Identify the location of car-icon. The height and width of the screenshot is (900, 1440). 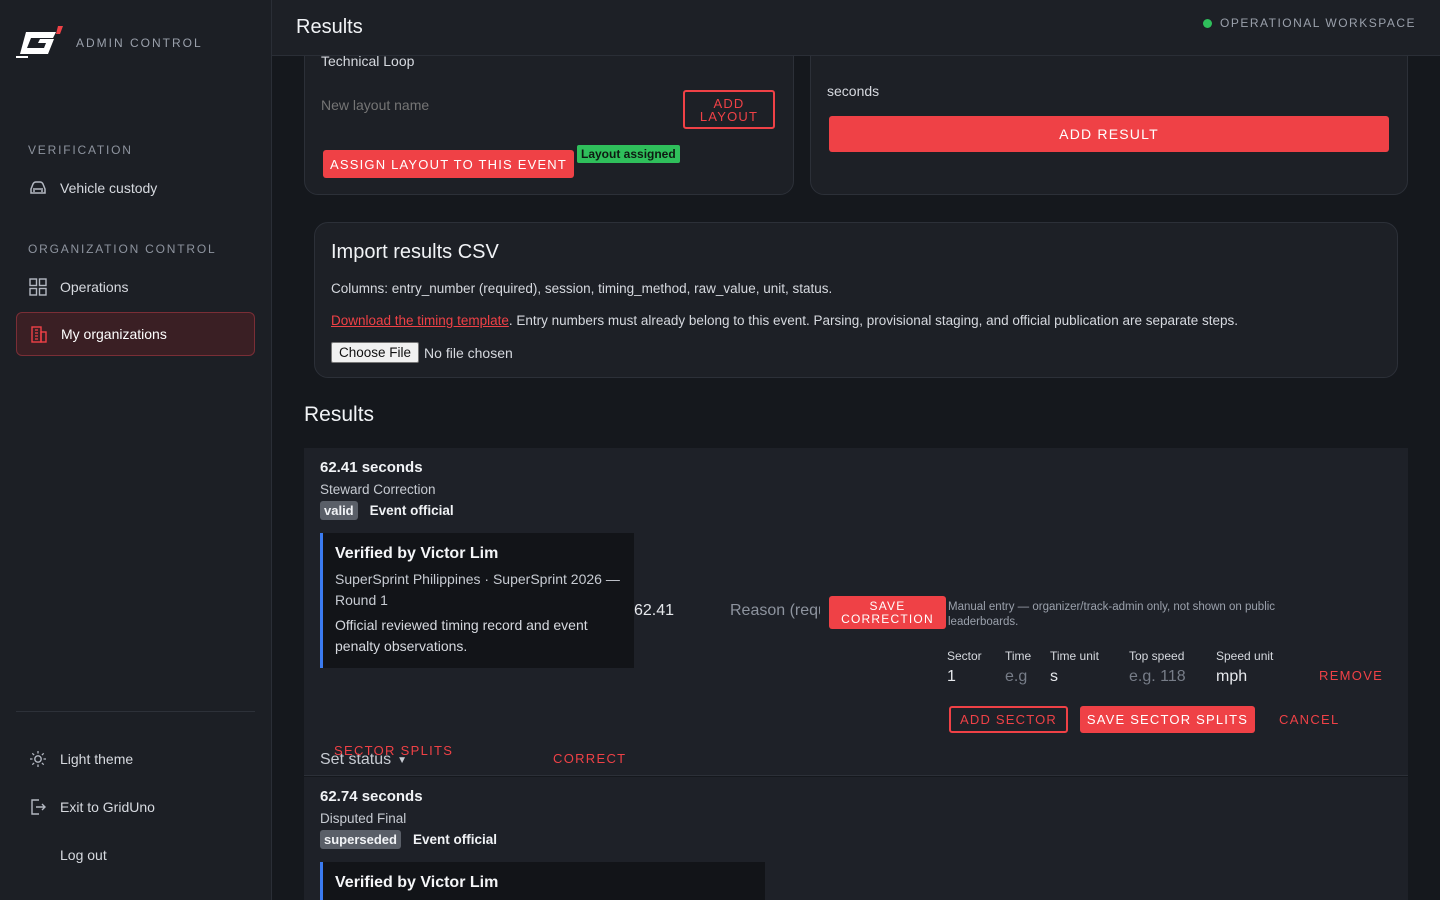
(38, 188).